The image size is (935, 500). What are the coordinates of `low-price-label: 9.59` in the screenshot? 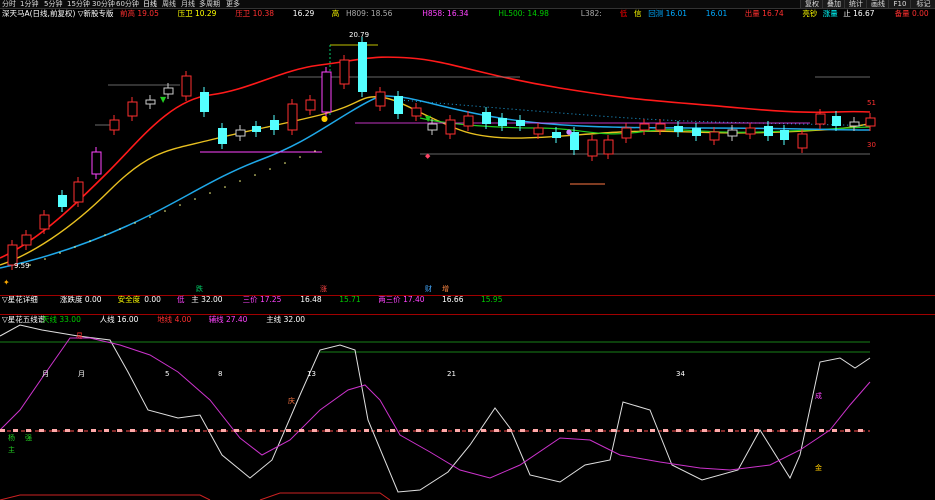 It's located at (22, 266).